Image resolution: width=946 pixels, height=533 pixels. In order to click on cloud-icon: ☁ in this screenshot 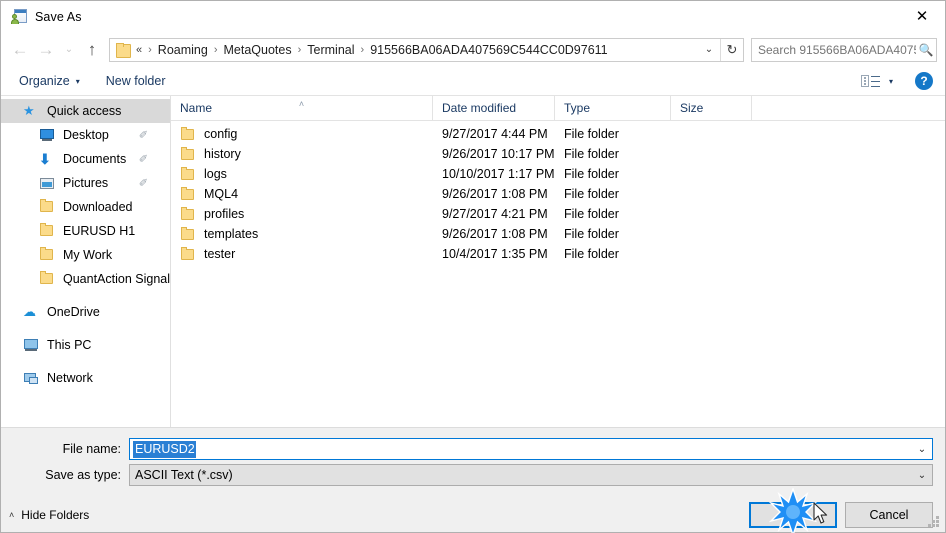, I will do `click(29, 311)`.